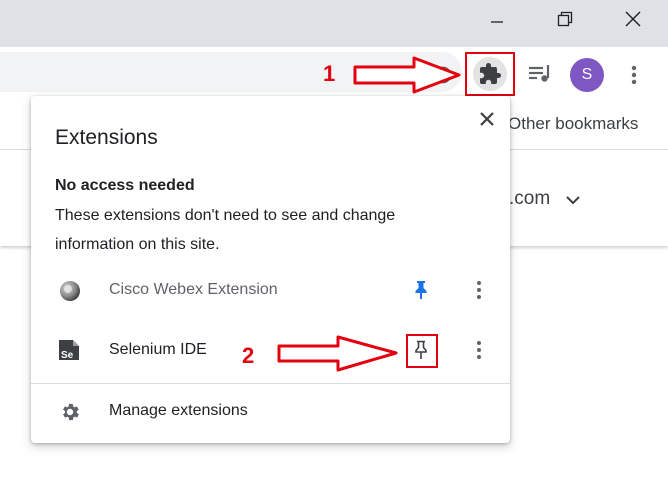 The width and height of the screenshot is (668, 499). What do you see at coordinates (106, 137) in the screenshot?
I see `popup-title: Extensions` at bounding box center [106, 137].